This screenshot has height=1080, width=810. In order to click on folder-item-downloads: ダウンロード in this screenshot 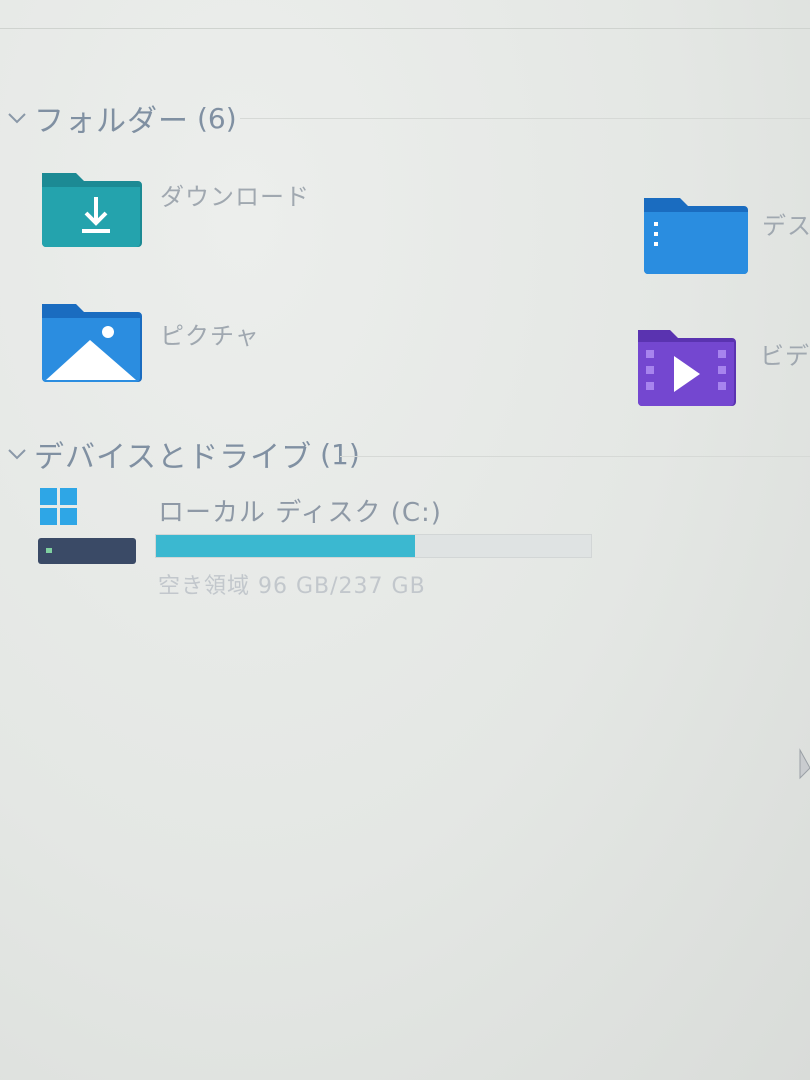, I will do `click(188, 210)`.